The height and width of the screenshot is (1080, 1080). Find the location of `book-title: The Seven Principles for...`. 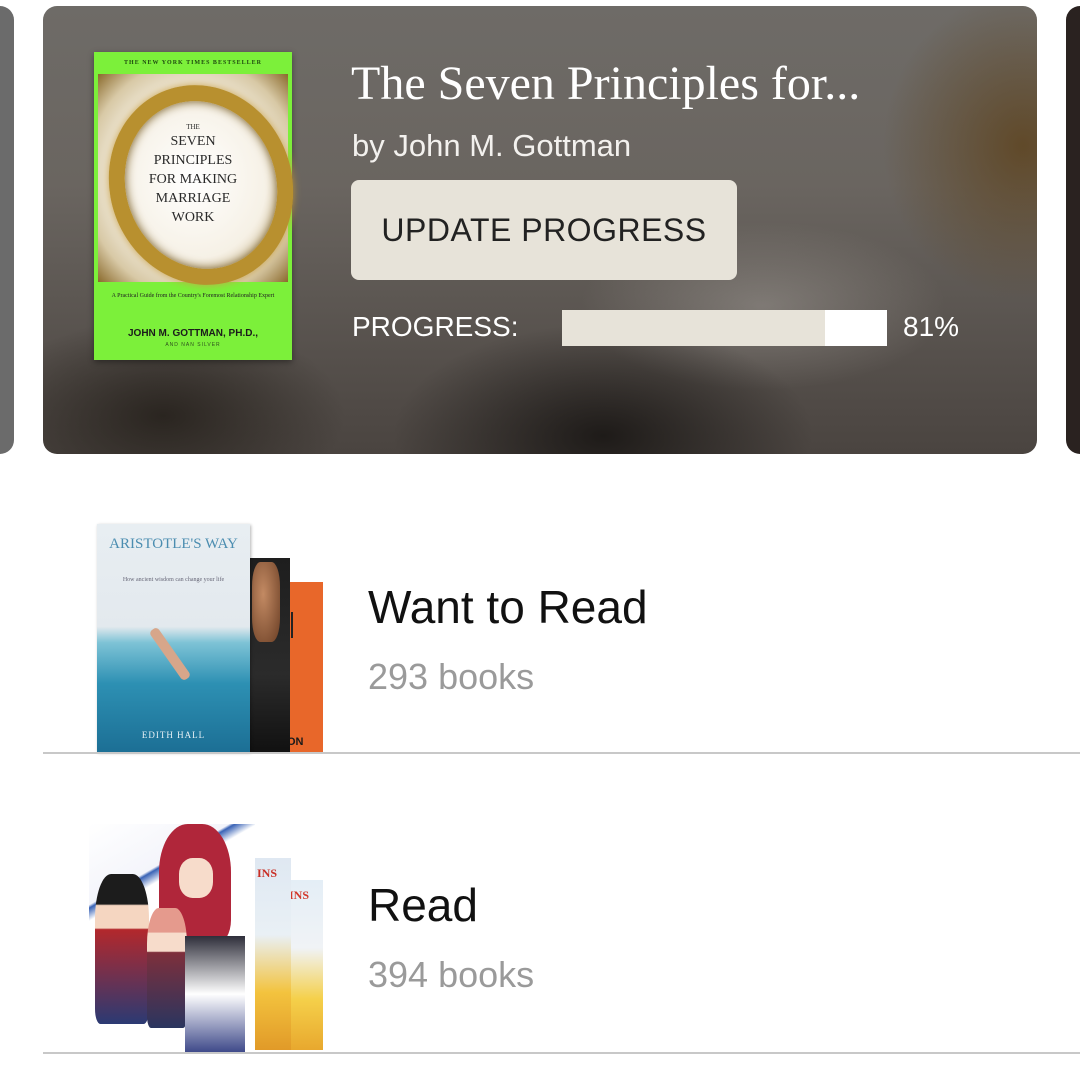

book-title: The Seven Principles for... is located at coordinates (605, 83).